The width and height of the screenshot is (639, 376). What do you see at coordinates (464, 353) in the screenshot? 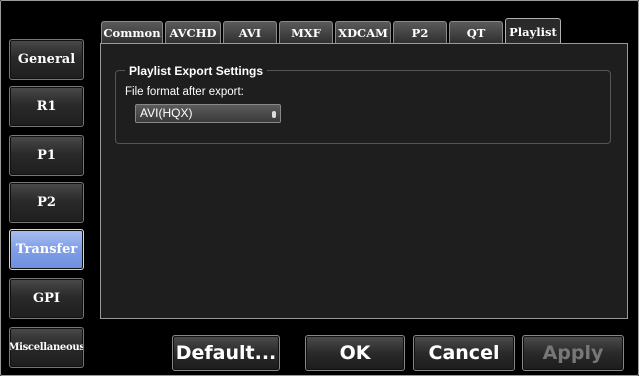
I see `cancel-button: Cancel` at bounding box center [464, 353].